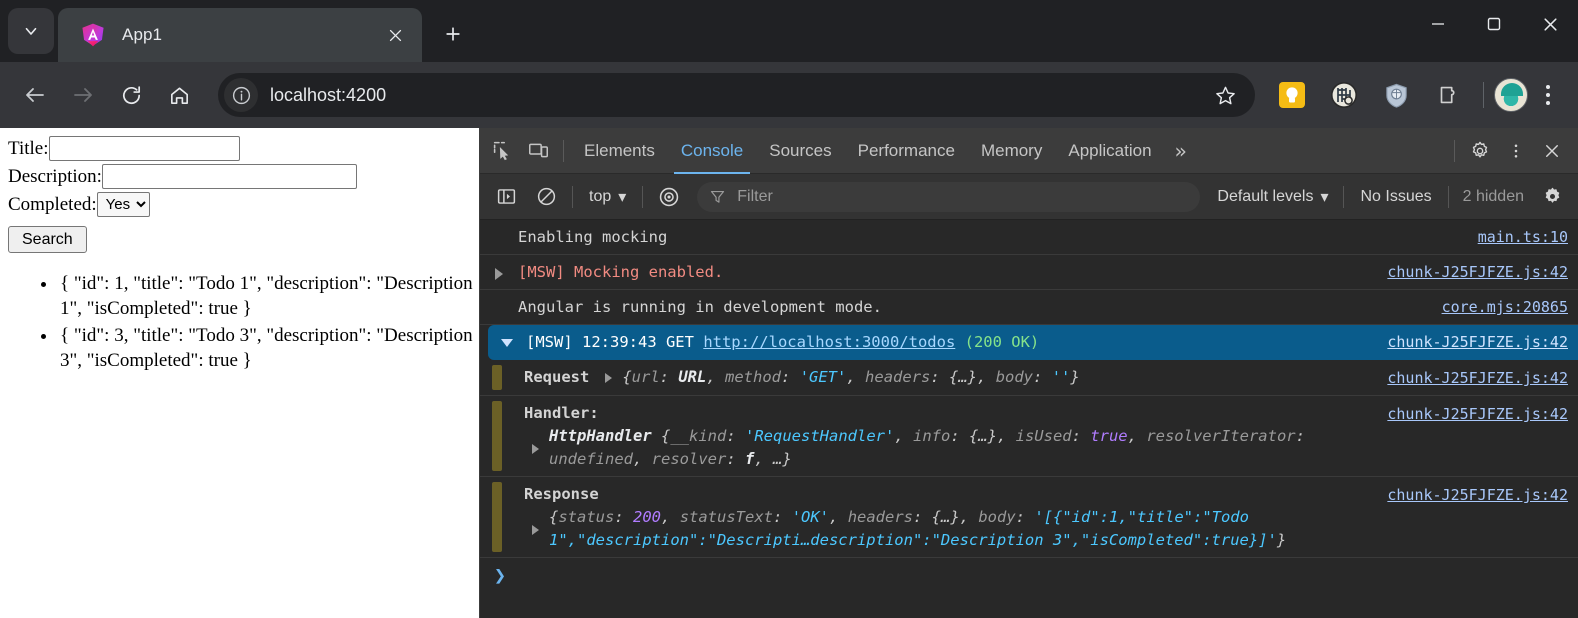  Describe the element at coordinates (1511, 95) in the screenshot. I see `avatar` at that location.